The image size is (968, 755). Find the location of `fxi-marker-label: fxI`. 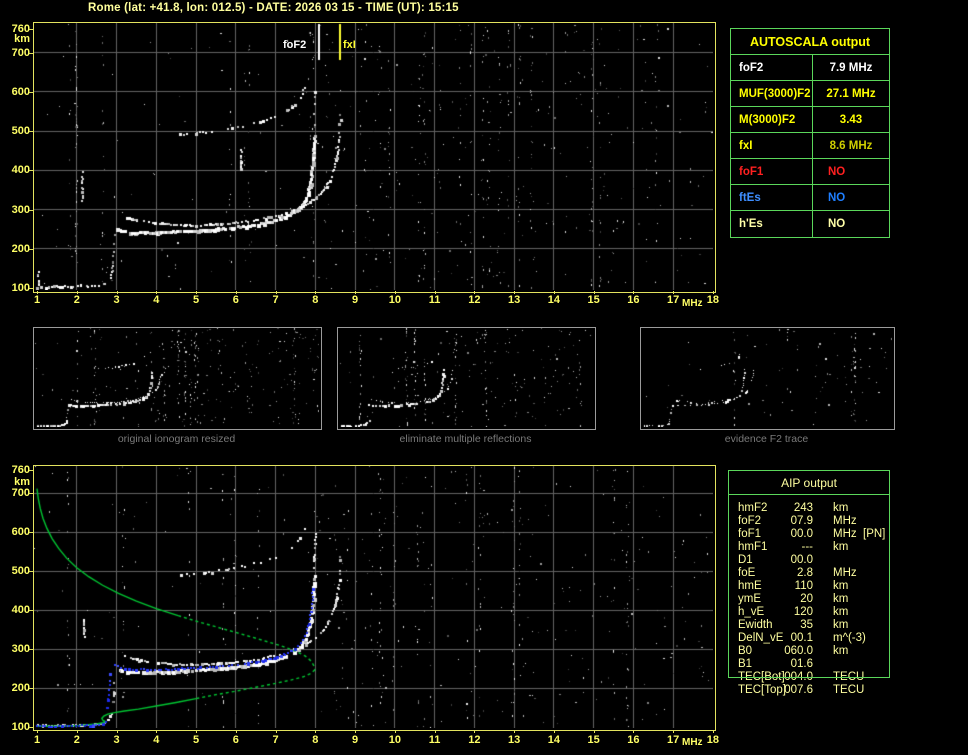

fxi-marker-label: fxI is located at coordinates (349, 45).